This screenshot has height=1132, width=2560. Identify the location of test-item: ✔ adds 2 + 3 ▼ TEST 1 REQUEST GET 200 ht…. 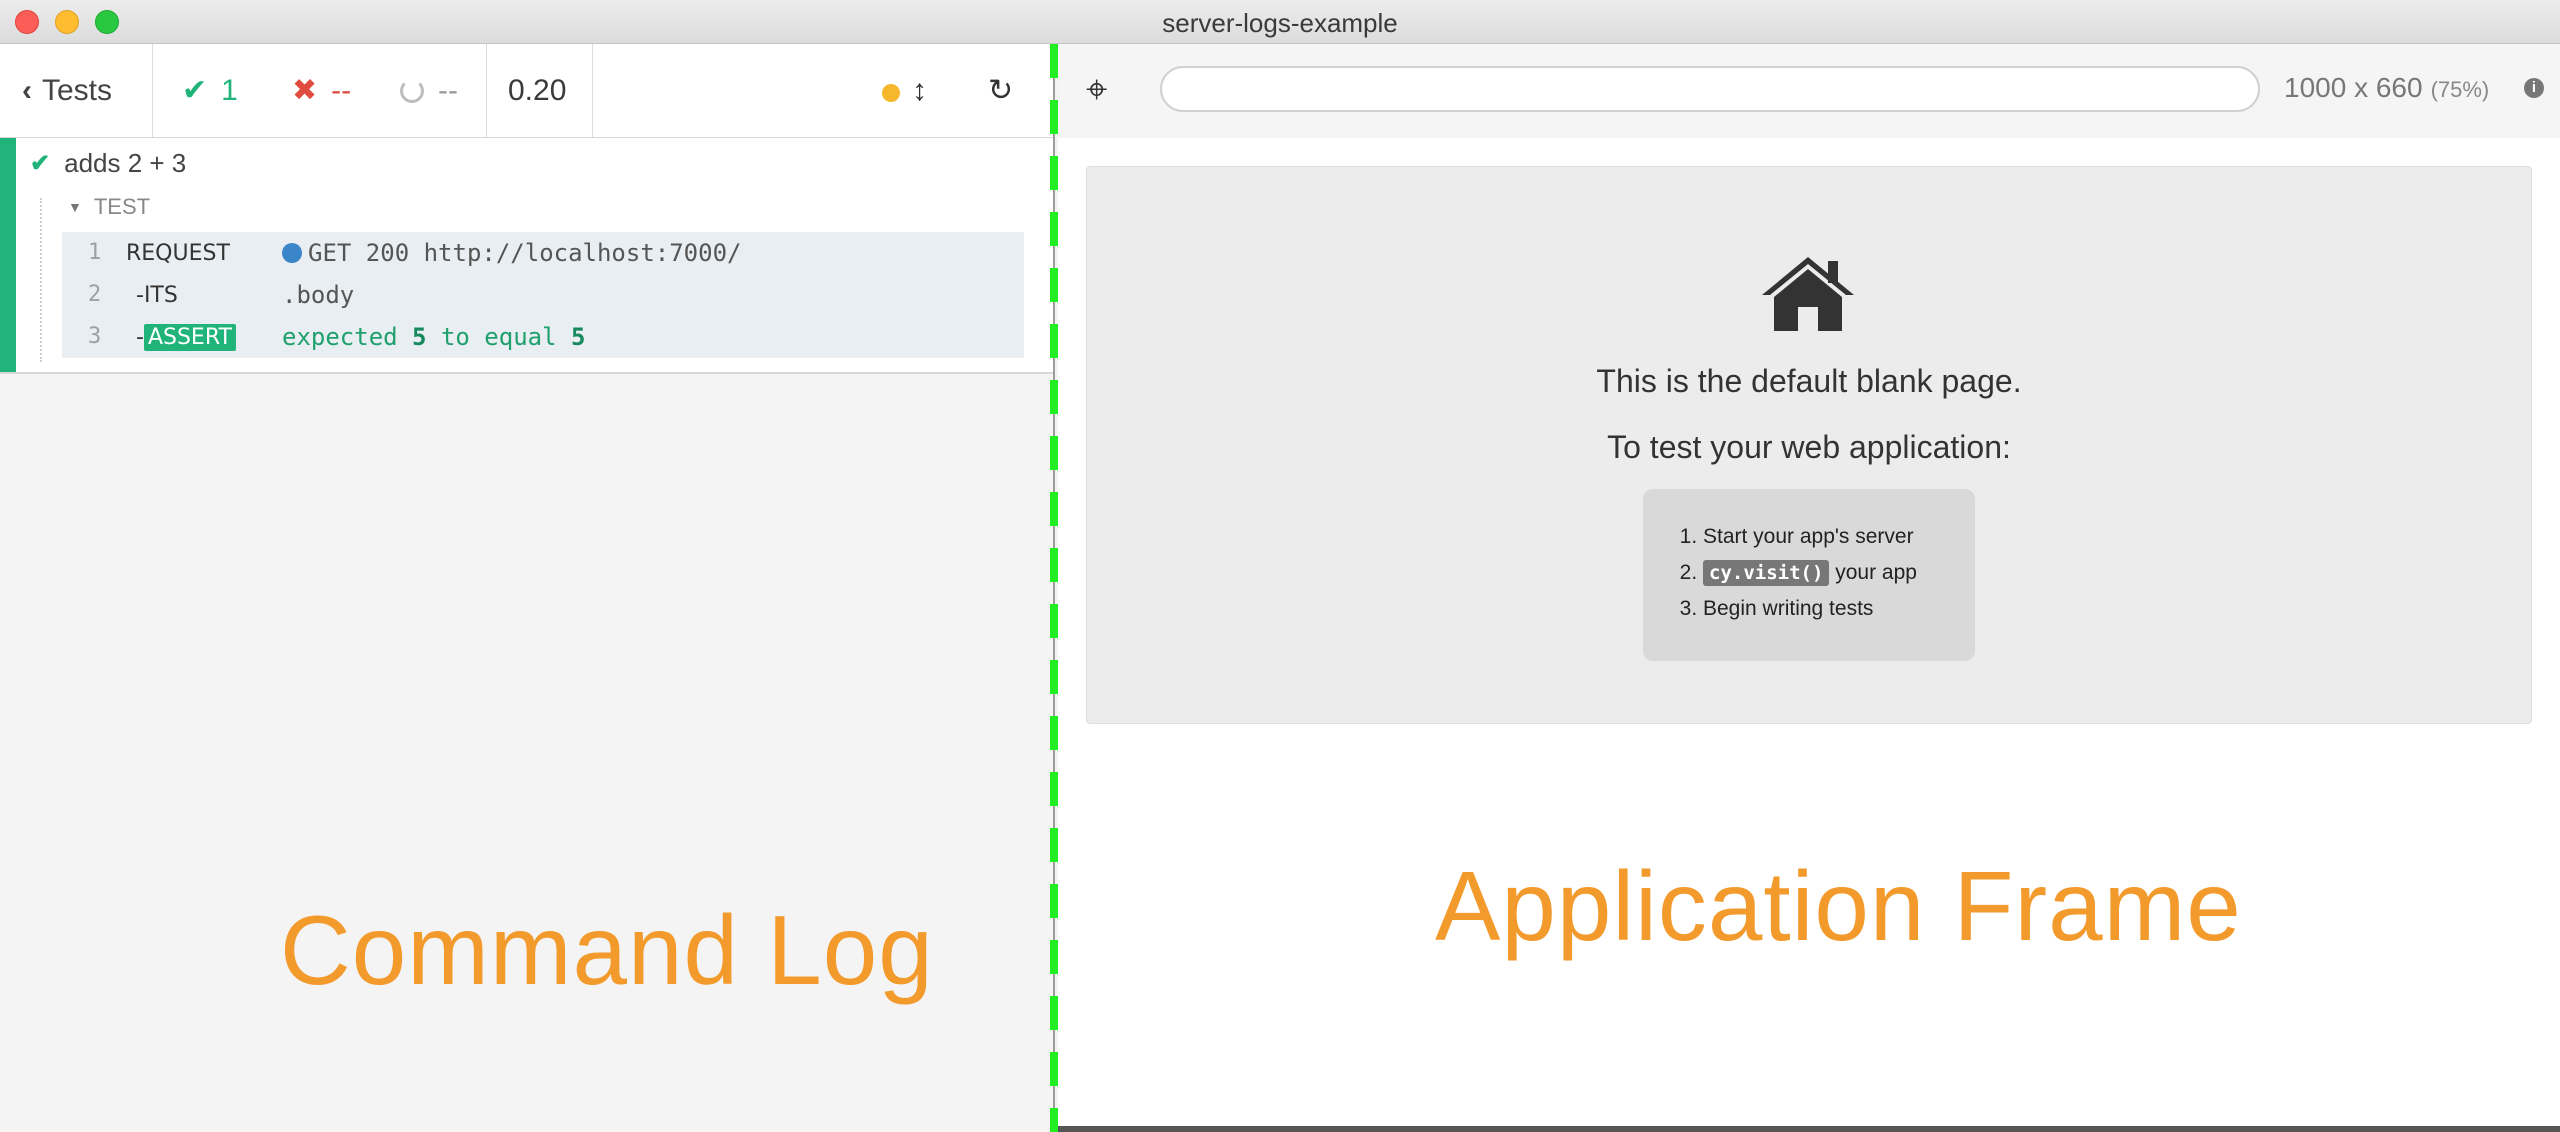
(526, 256).